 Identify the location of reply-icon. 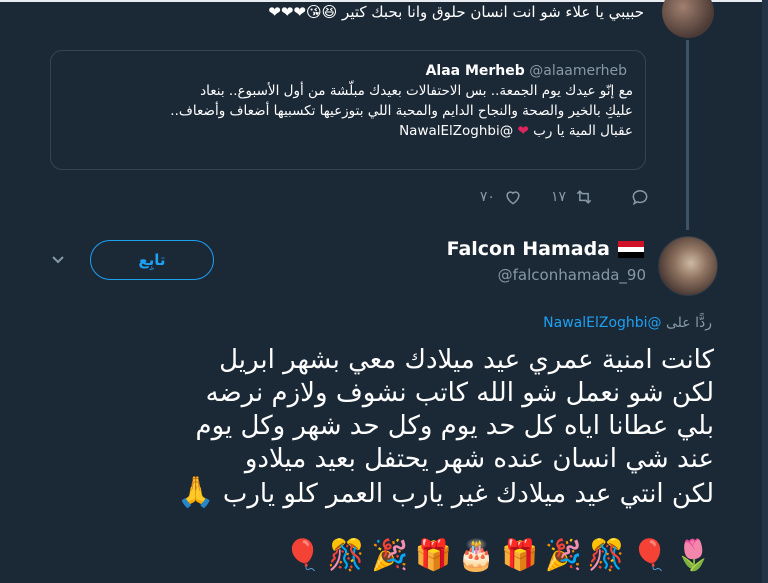
(640, 198).